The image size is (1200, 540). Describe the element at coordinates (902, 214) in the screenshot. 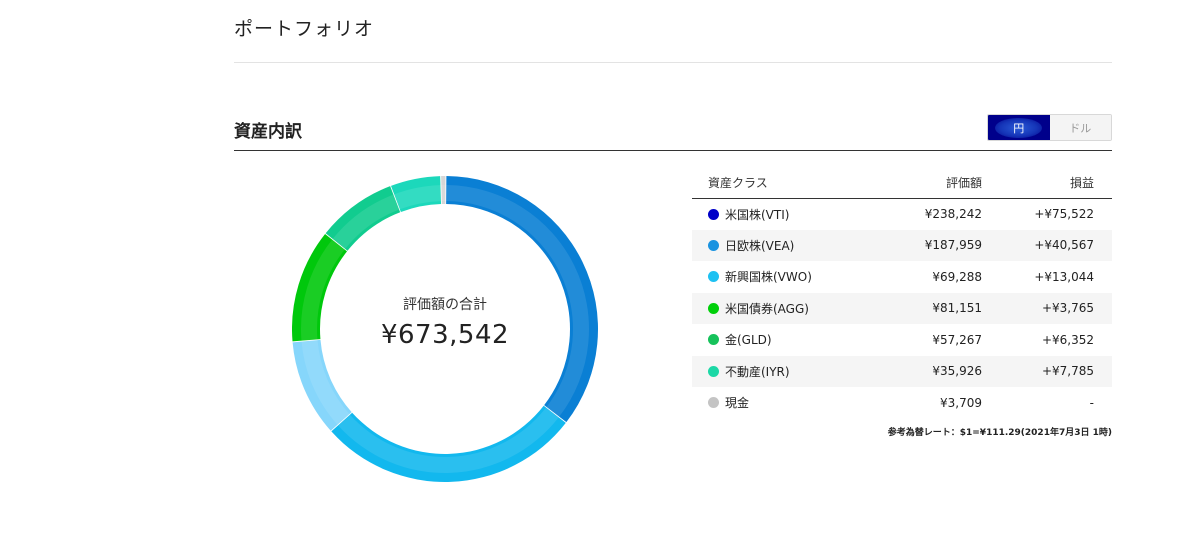

I see `table-row: 米国株(VTI) ¥238,242 +¥75,522` at that location.